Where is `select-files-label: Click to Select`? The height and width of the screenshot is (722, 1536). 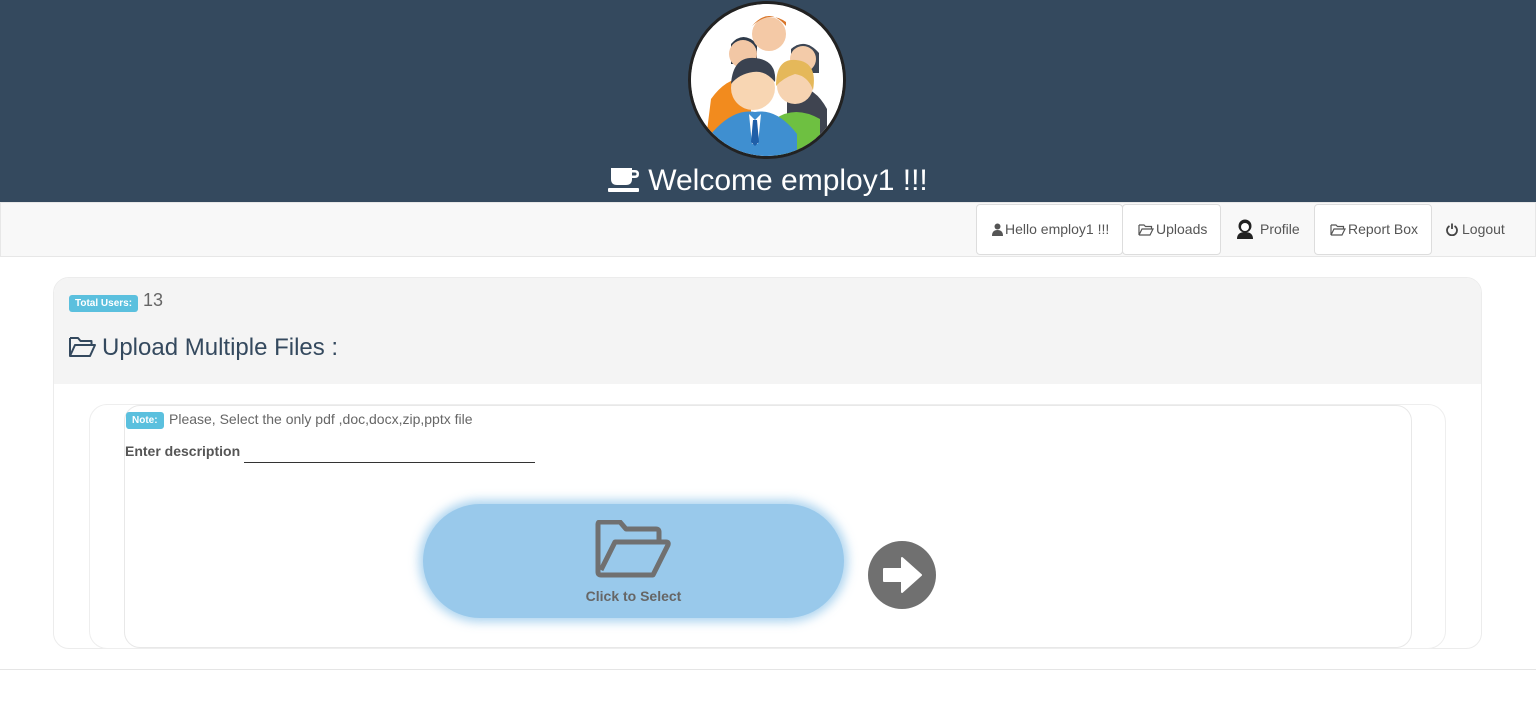
select-files-label: Click to Select is located at coordinates (633, 596).